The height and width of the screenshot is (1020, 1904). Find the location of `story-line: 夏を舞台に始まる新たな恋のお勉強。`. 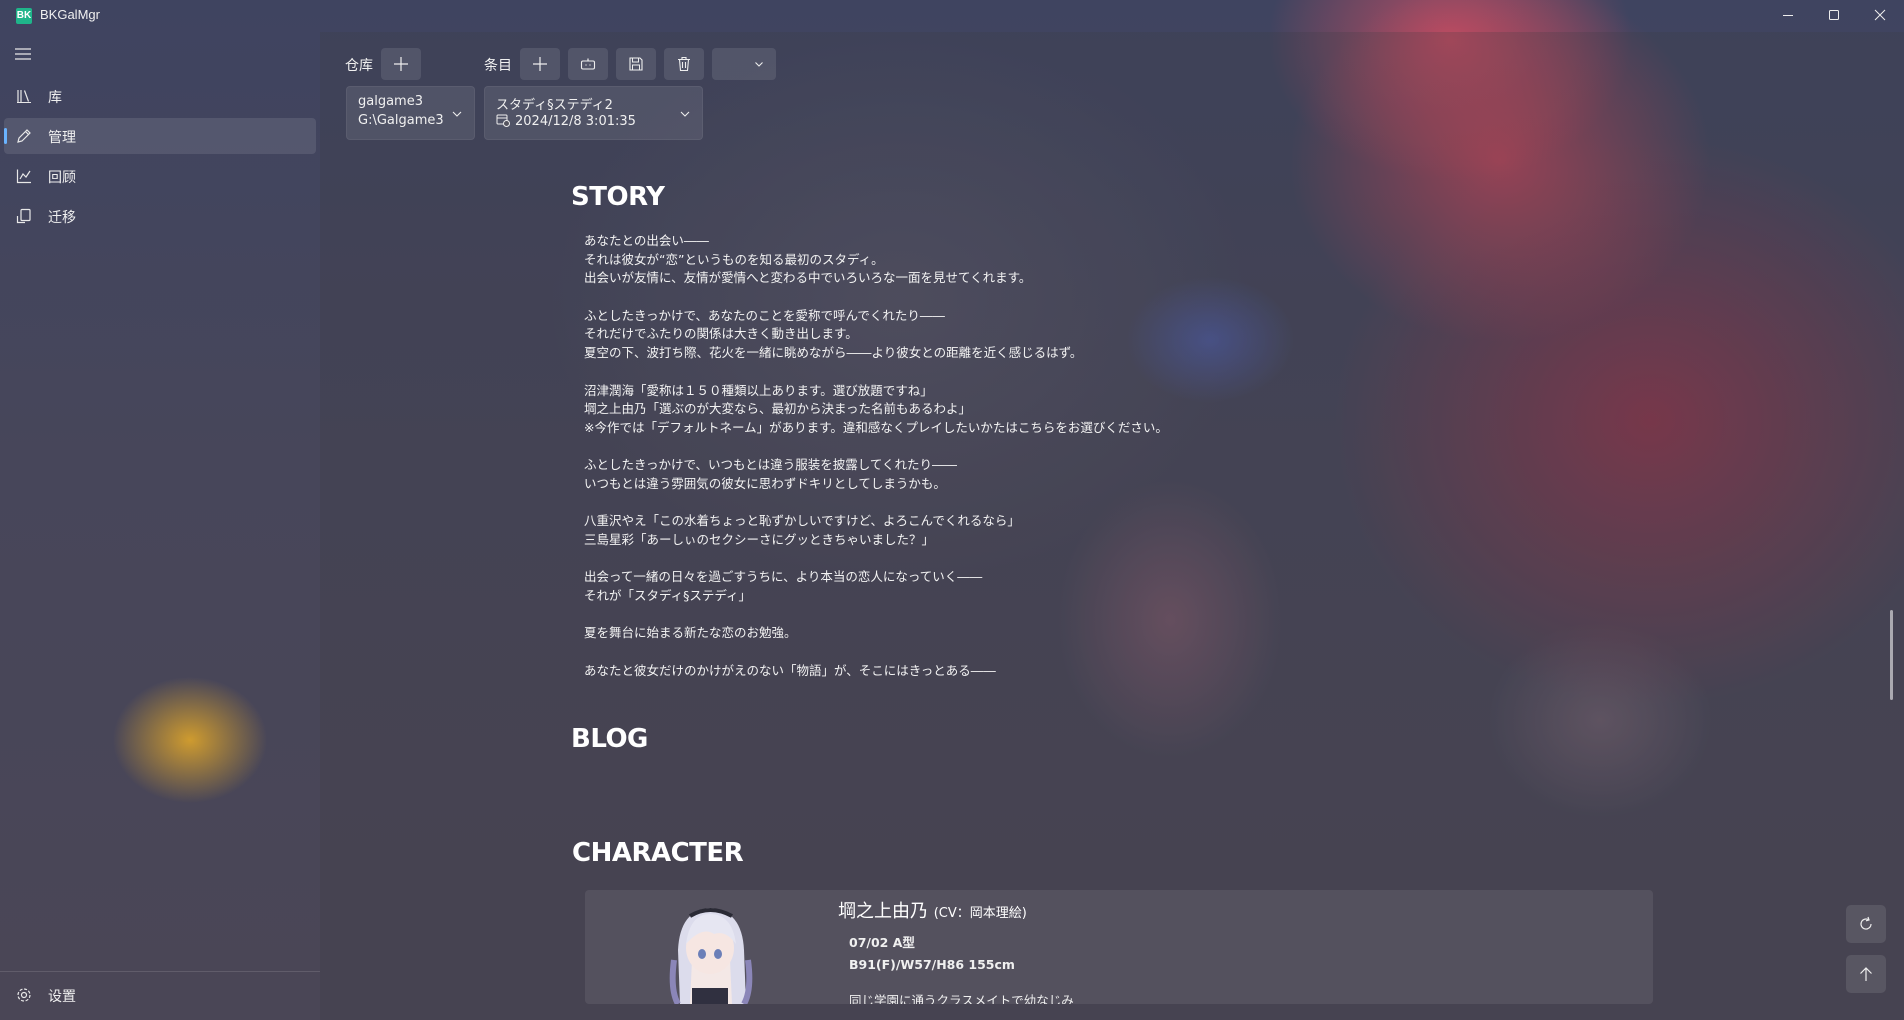

story-line: 夏を舞台に始まる新たな恋のお勉強。 is located at coordinates (690, 633).